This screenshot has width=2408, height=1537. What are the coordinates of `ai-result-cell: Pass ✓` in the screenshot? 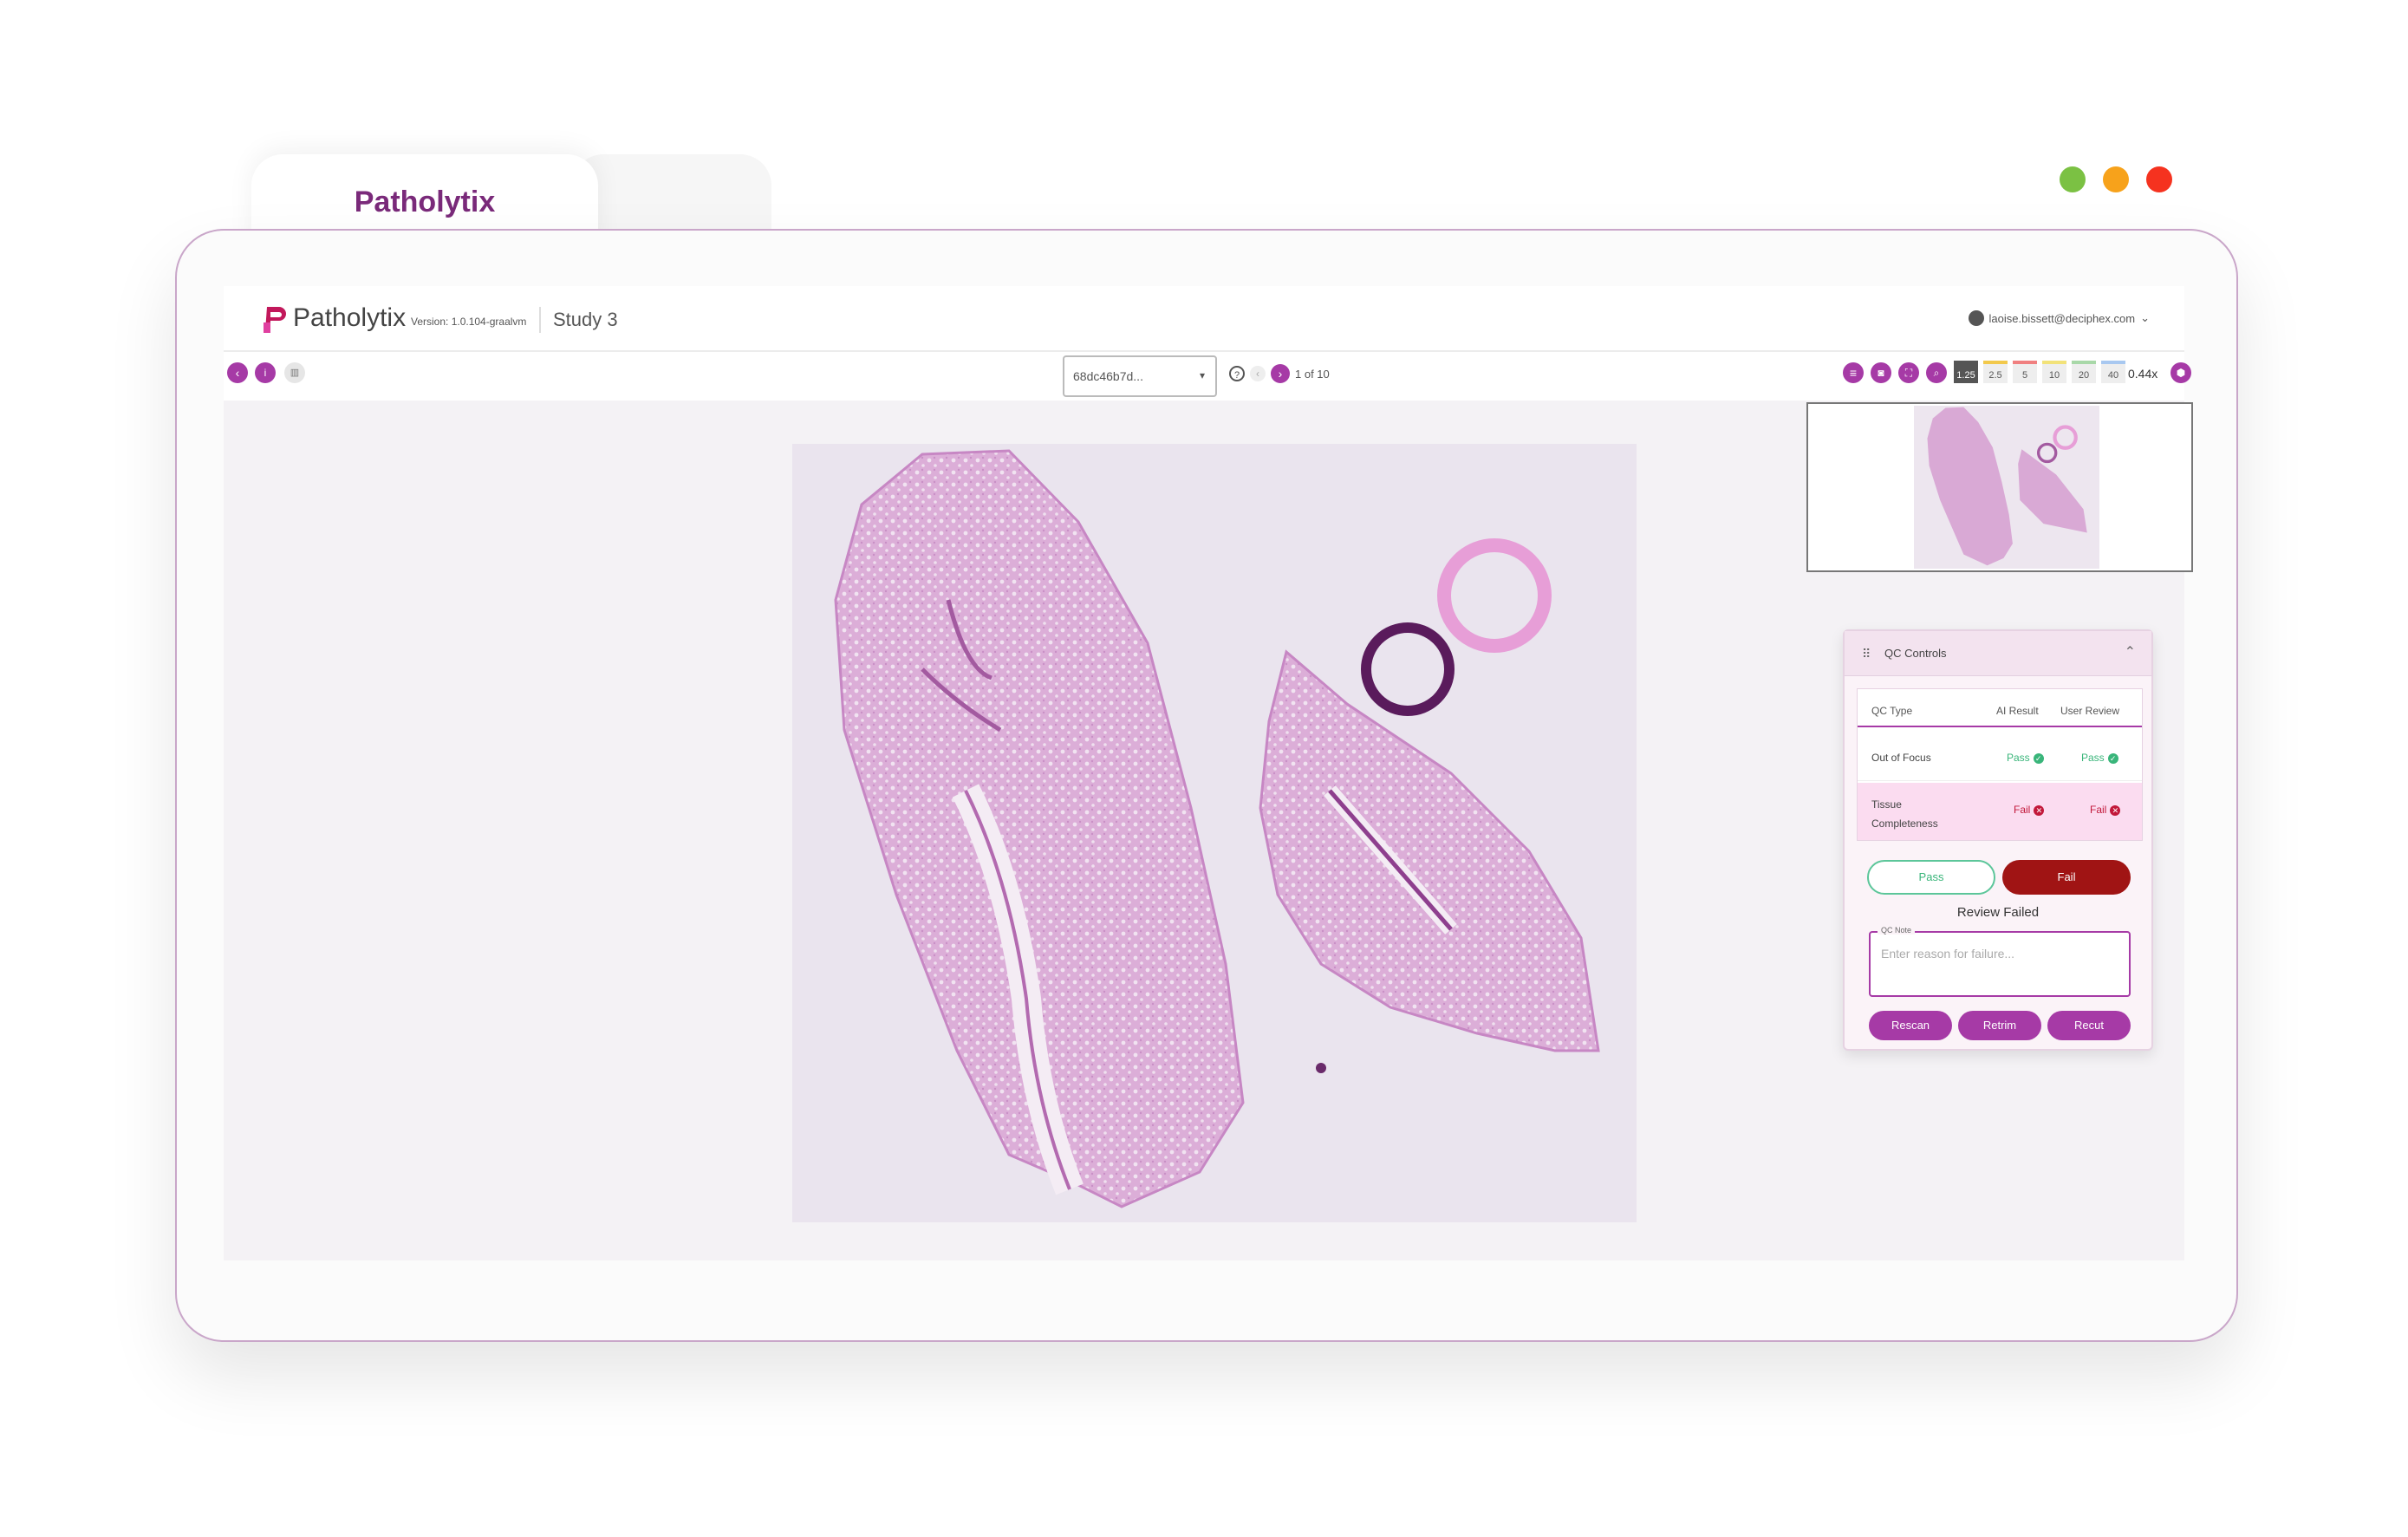 It's located at (2025, 758).